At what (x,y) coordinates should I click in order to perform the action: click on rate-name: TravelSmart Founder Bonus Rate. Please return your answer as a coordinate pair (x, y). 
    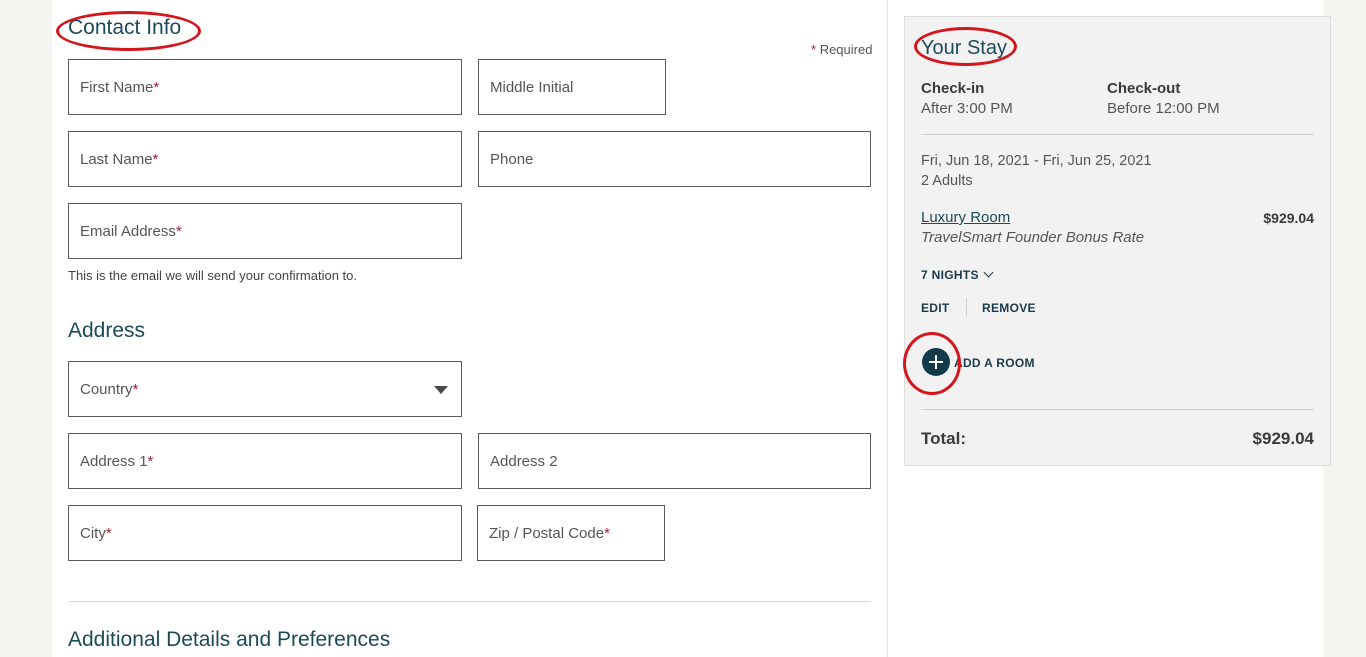
    Looking at the image, I should click on (1033, 237).